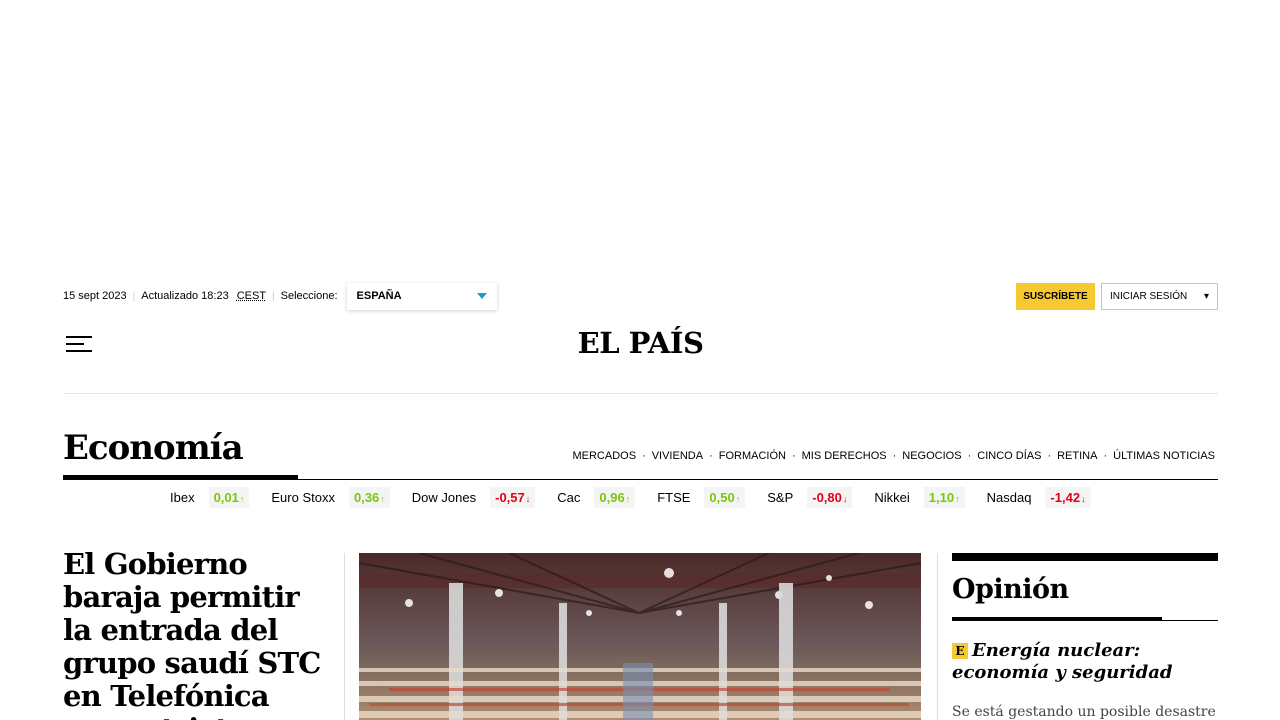  I want to click on opinion-top-bar, so click(1085, 557).